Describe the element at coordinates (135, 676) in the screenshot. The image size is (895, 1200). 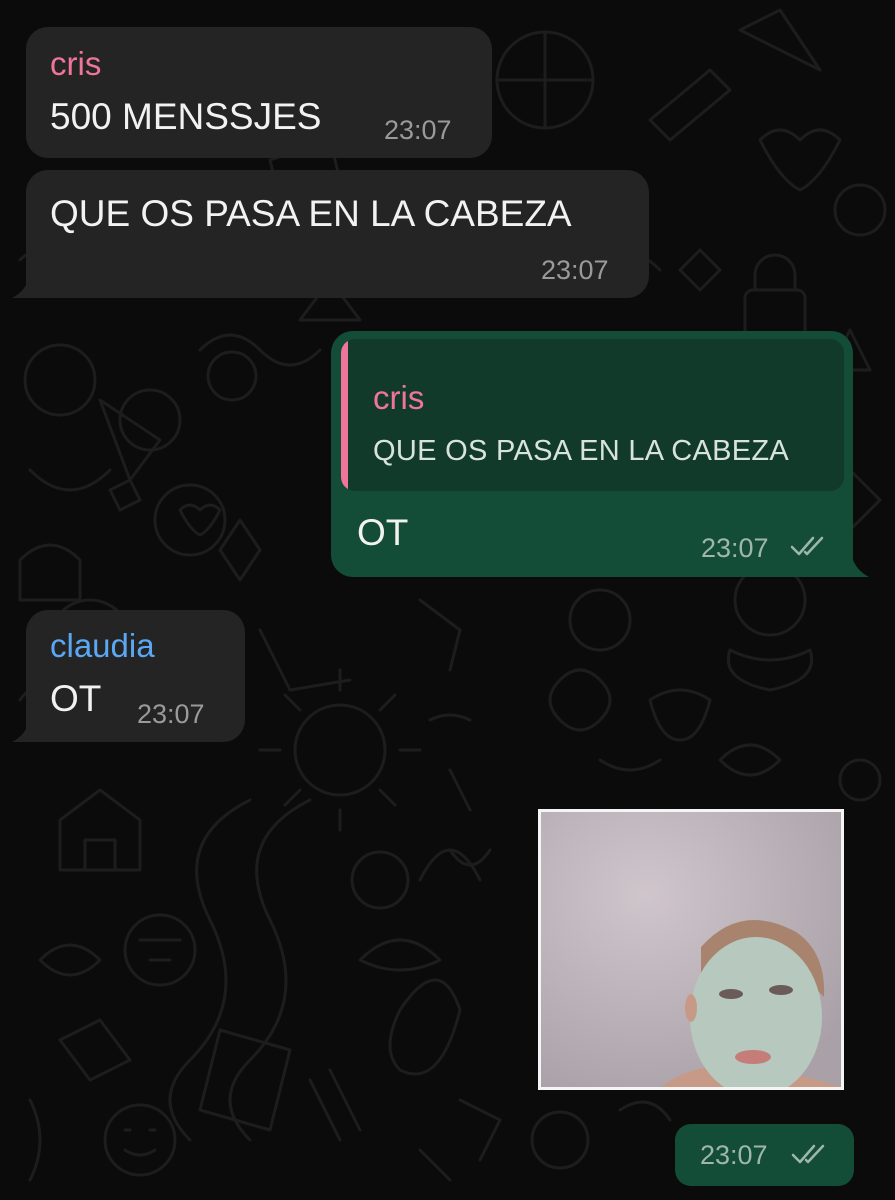
I see `incoming-message-bubble: claudia OT 23:07` at that location.